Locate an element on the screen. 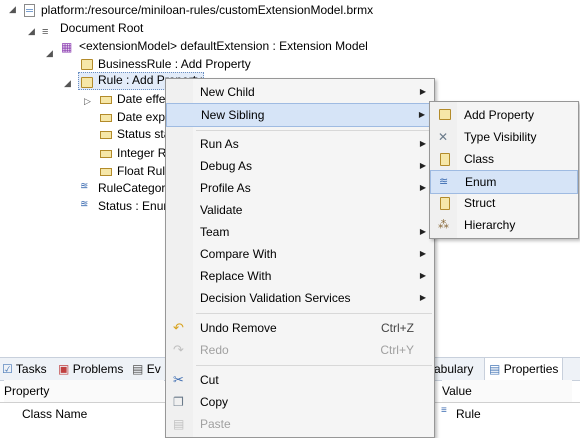 The height and width of the screenshot is (438, 580). menu-item-shortcut: Ctrl+Z is located at coordinates (397, 328).